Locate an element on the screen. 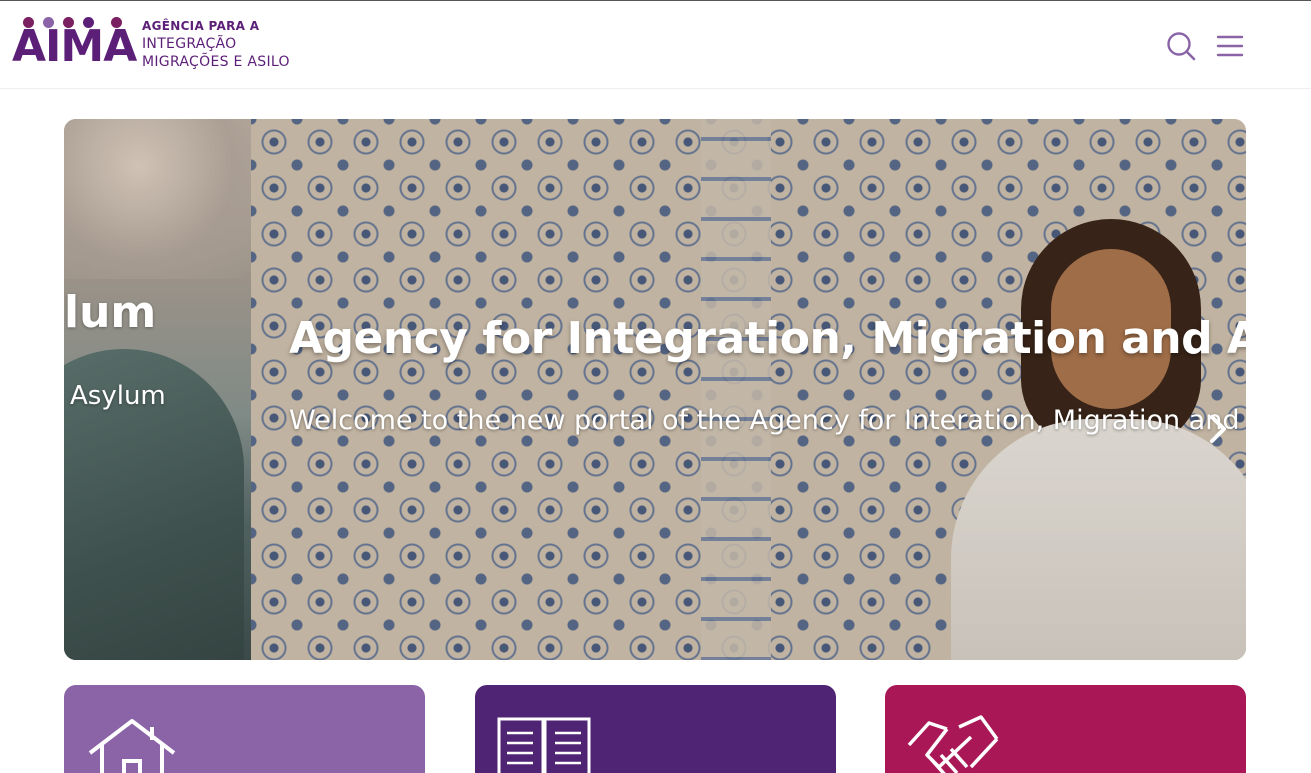 This screenshot has width=1311, height=773. logo-wordmark: AIMA is located at coordinates (74, 46).